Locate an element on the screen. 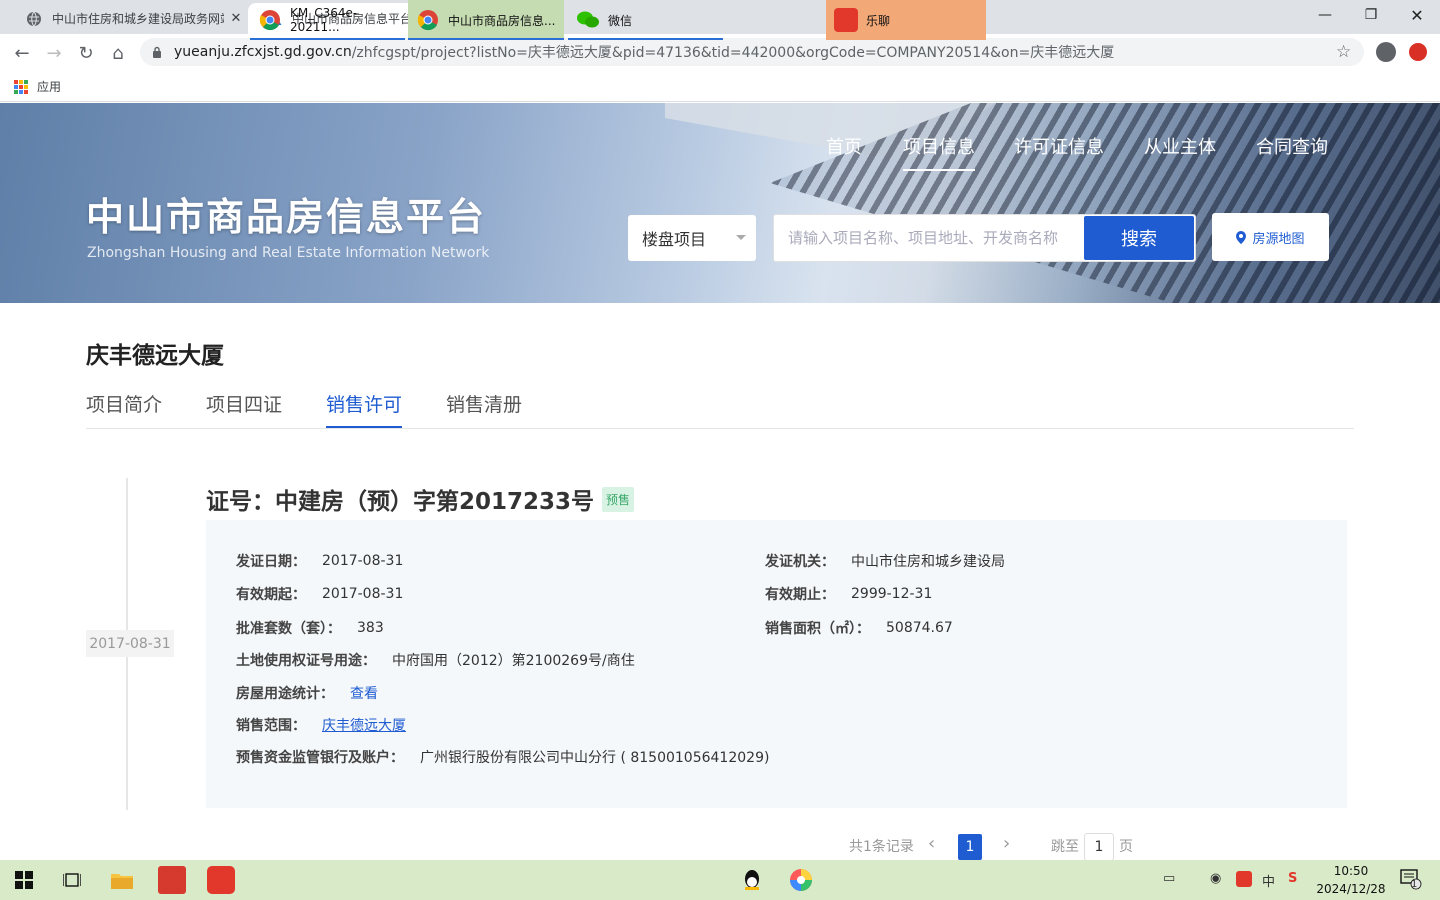  profile-avatar-icon is located at coordinates (1386, 52).